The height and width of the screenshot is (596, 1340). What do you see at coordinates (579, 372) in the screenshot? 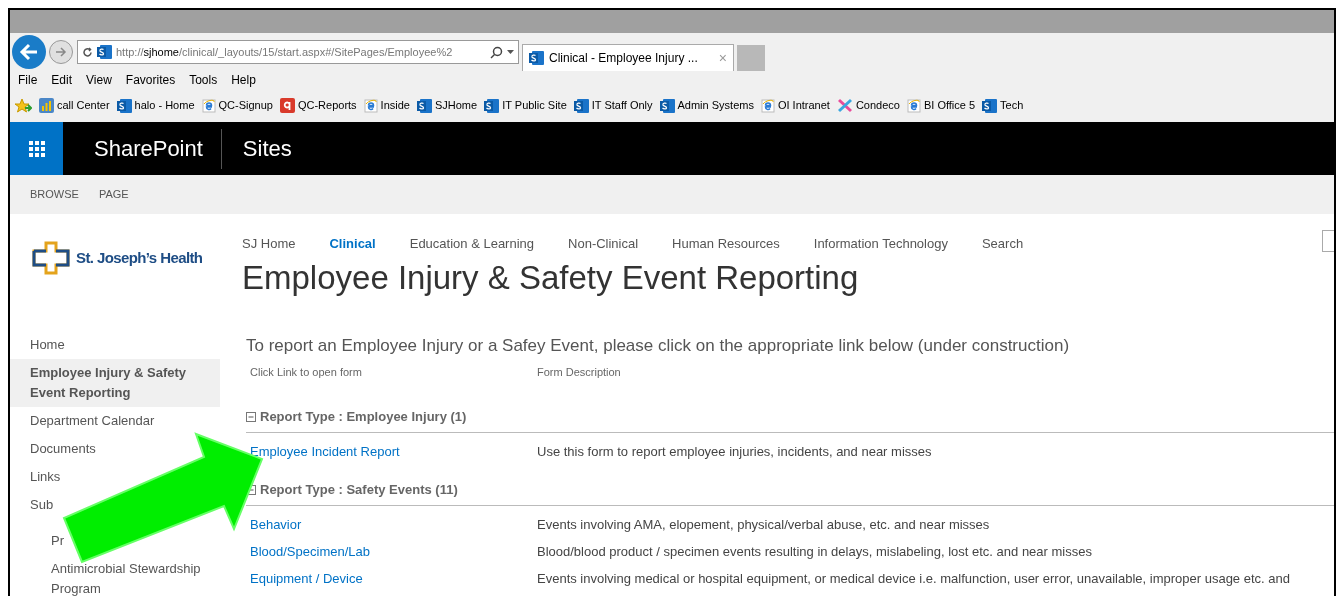
I see `column-header: Form Description` at bounding box center [579, 372].